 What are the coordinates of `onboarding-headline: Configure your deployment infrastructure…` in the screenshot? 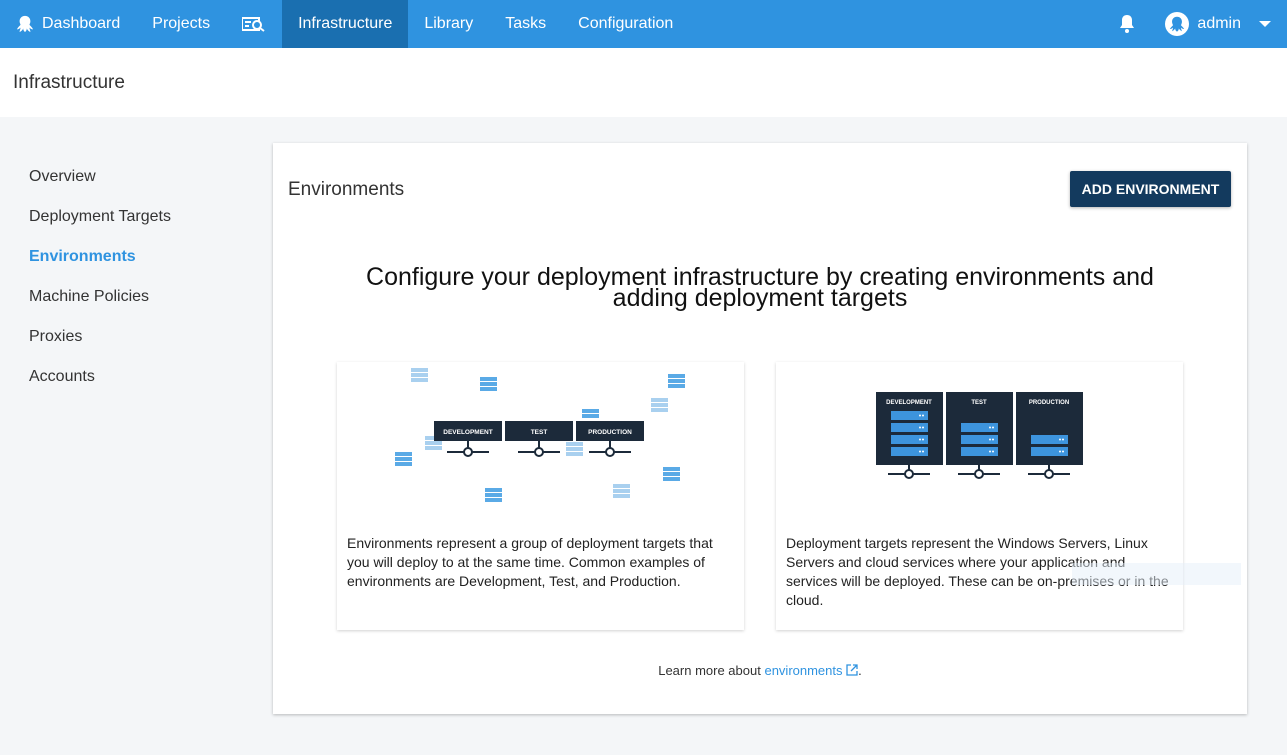 It's located at (760, 288).